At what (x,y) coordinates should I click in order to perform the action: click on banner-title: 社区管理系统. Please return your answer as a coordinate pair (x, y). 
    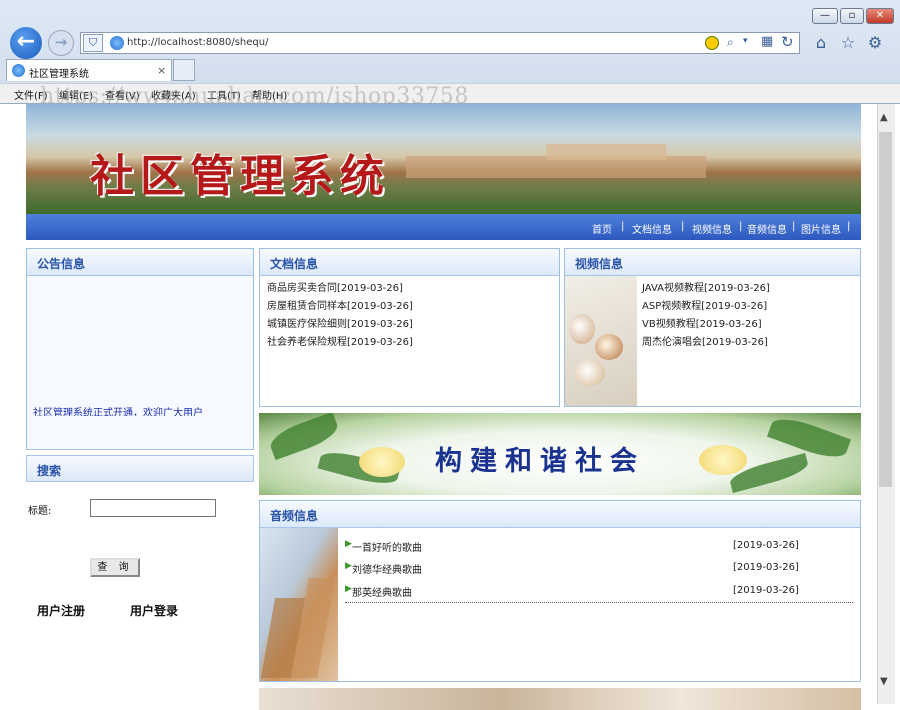
    Looking at the image, I should click on (240, 176).